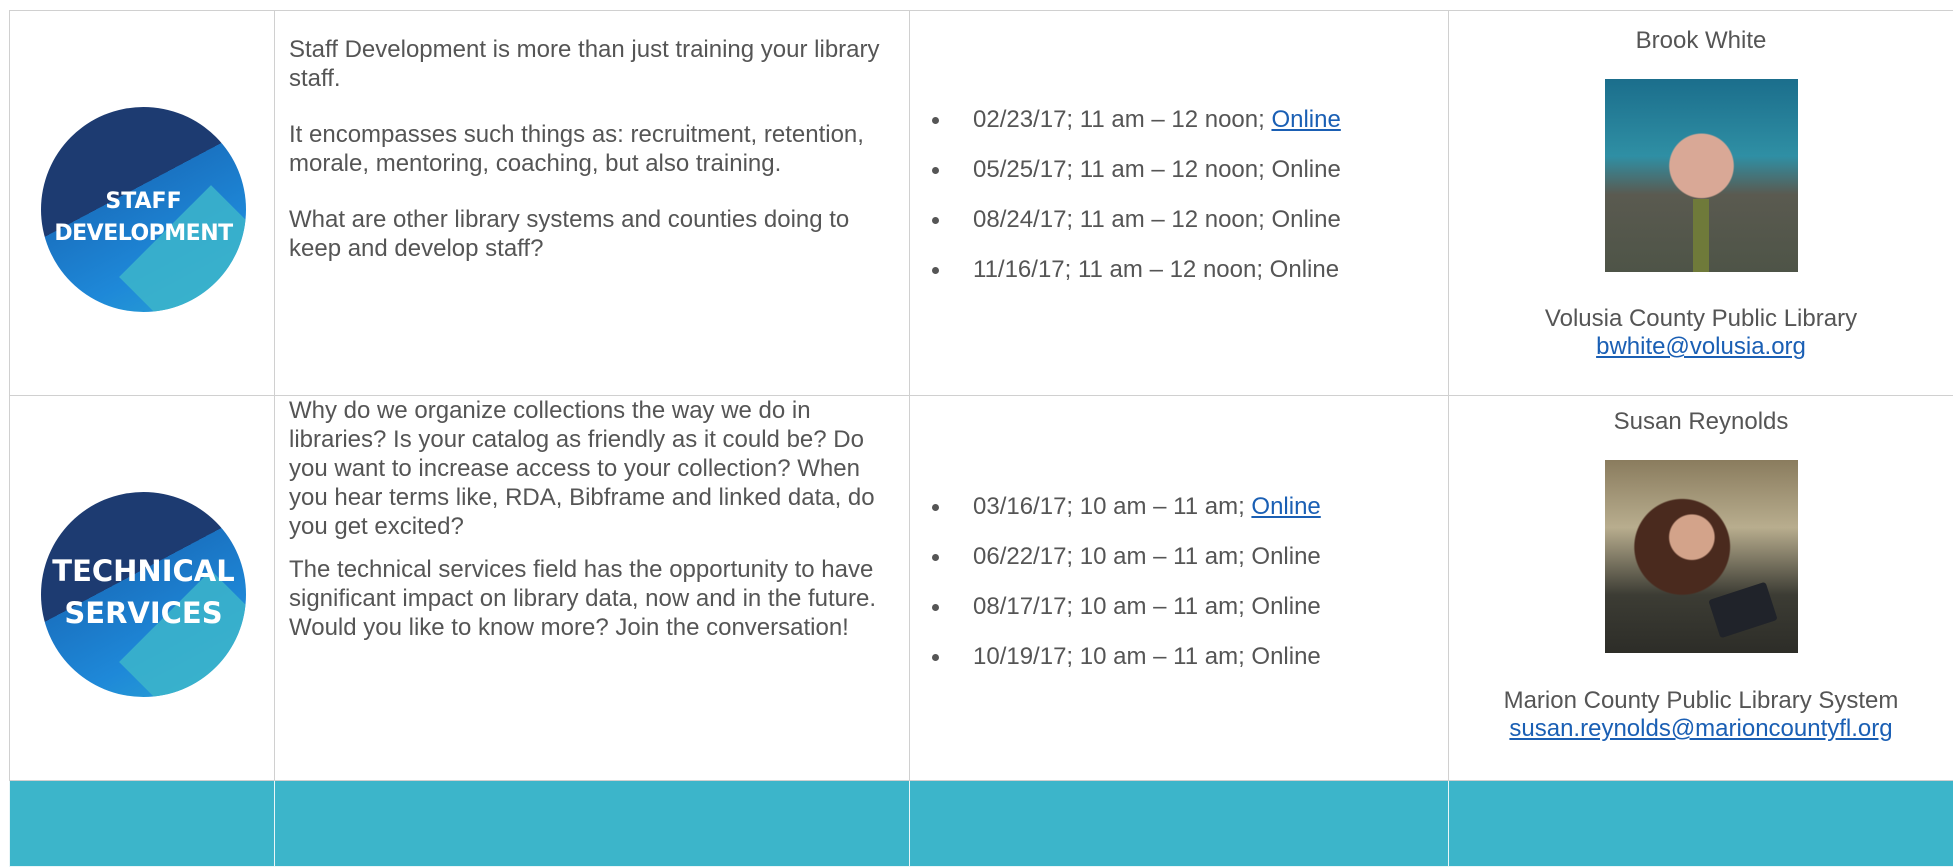 The height and width of the screenshot is (868, 1953). Describe the element at coordinates (1701, 346) in the screenshot. I see `presenter-email-link: bwhite@volusia.org` at that location.